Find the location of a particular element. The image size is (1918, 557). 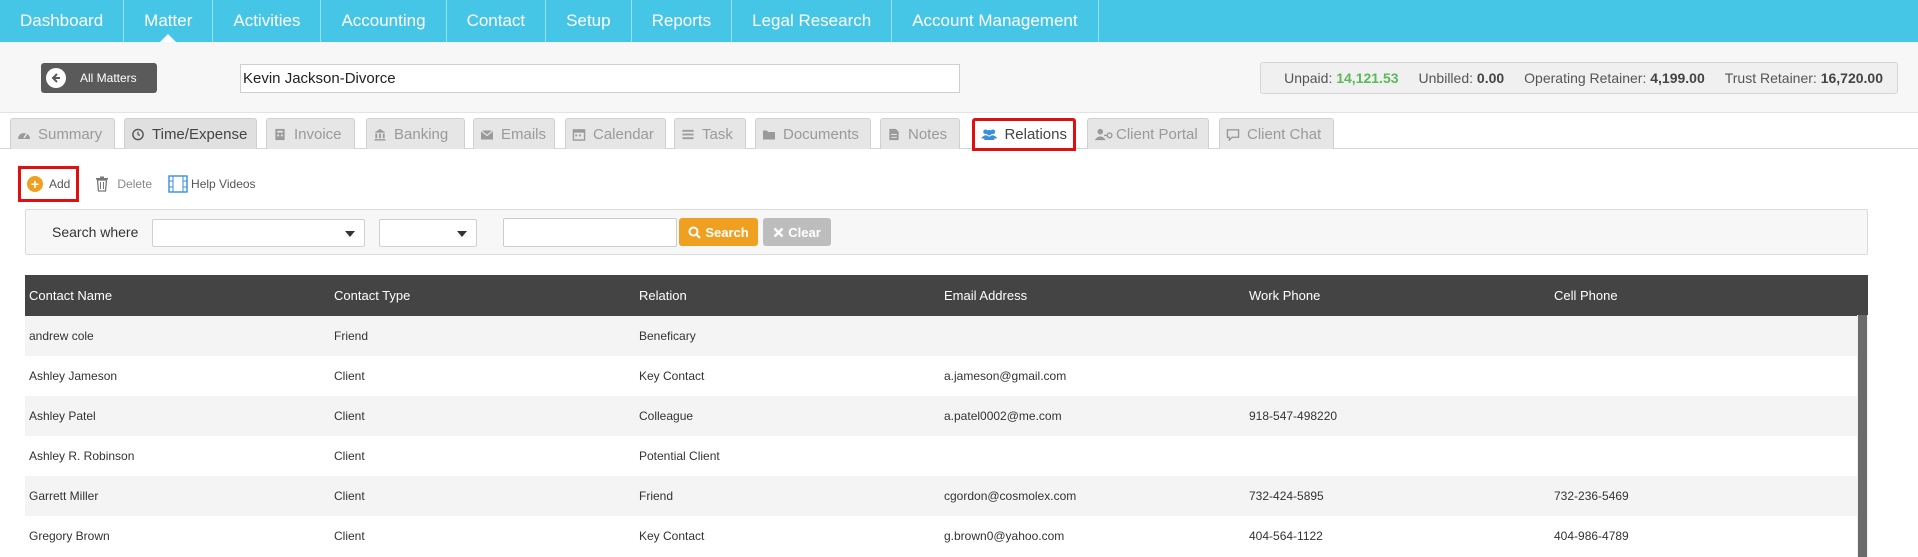

nav-account-management: Account Management is located at coordinates (995, 21).